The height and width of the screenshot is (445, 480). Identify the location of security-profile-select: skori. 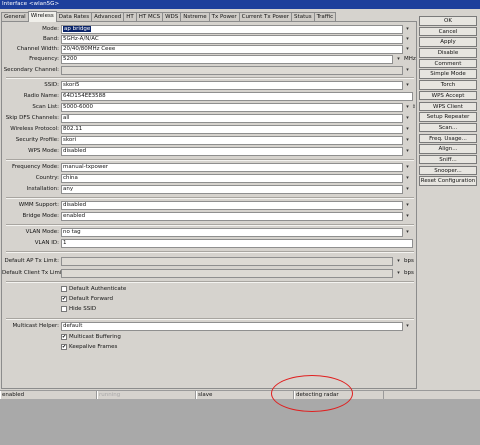
(232, 140).